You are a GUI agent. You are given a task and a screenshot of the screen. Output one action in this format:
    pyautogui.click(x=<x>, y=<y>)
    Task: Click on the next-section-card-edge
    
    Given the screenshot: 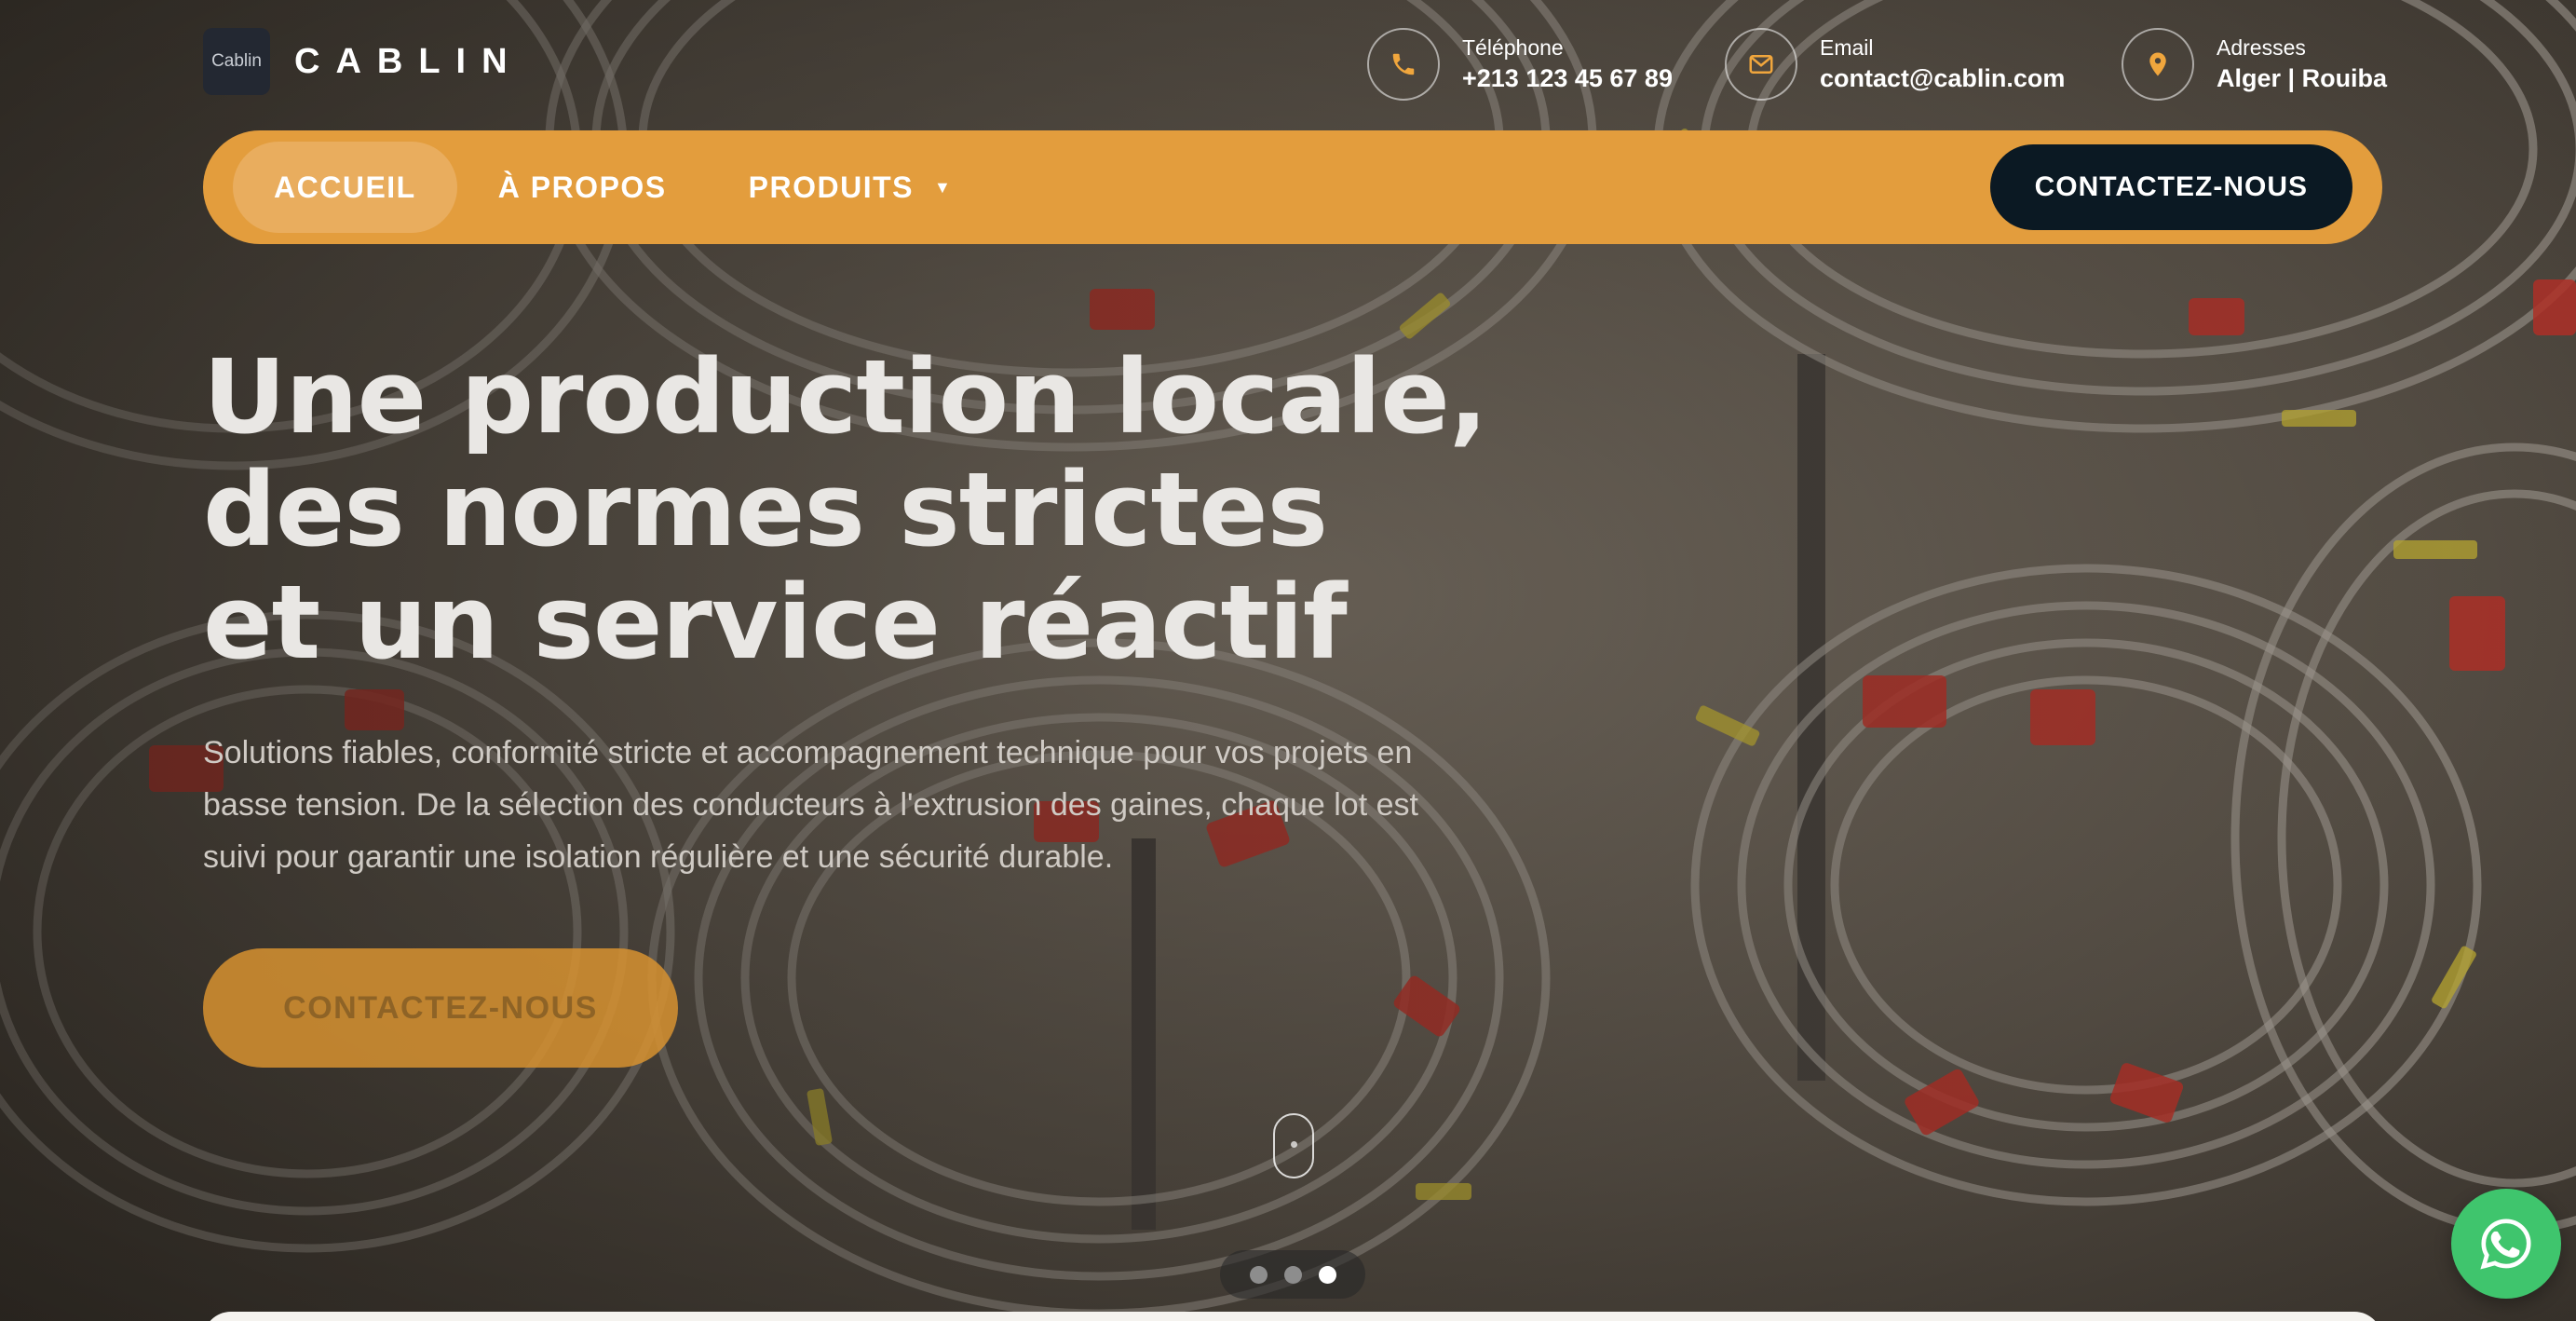 What is the action you would take?
    pyautogui.click(x=1292, y=1316)
    